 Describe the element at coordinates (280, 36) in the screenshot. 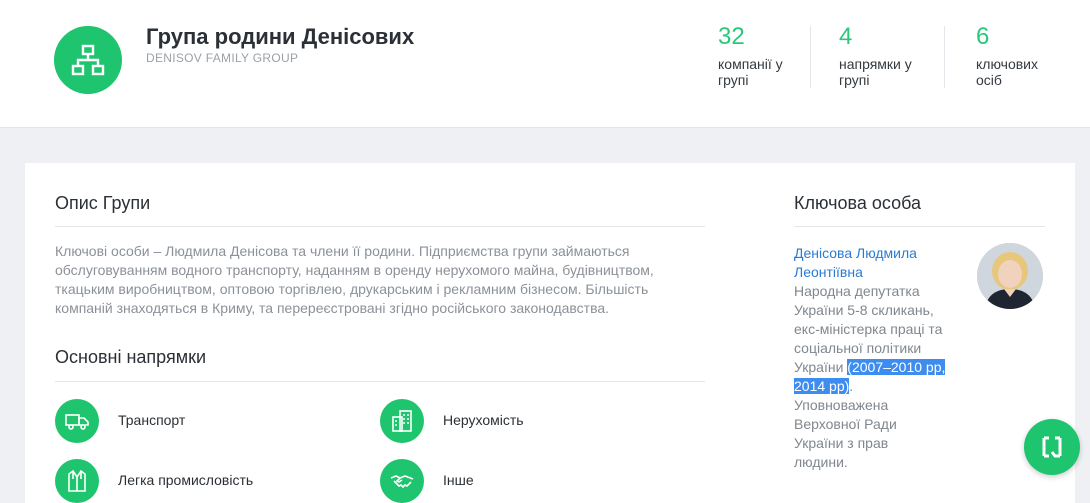

I see `page-title: Група родини Денісових` at that location.